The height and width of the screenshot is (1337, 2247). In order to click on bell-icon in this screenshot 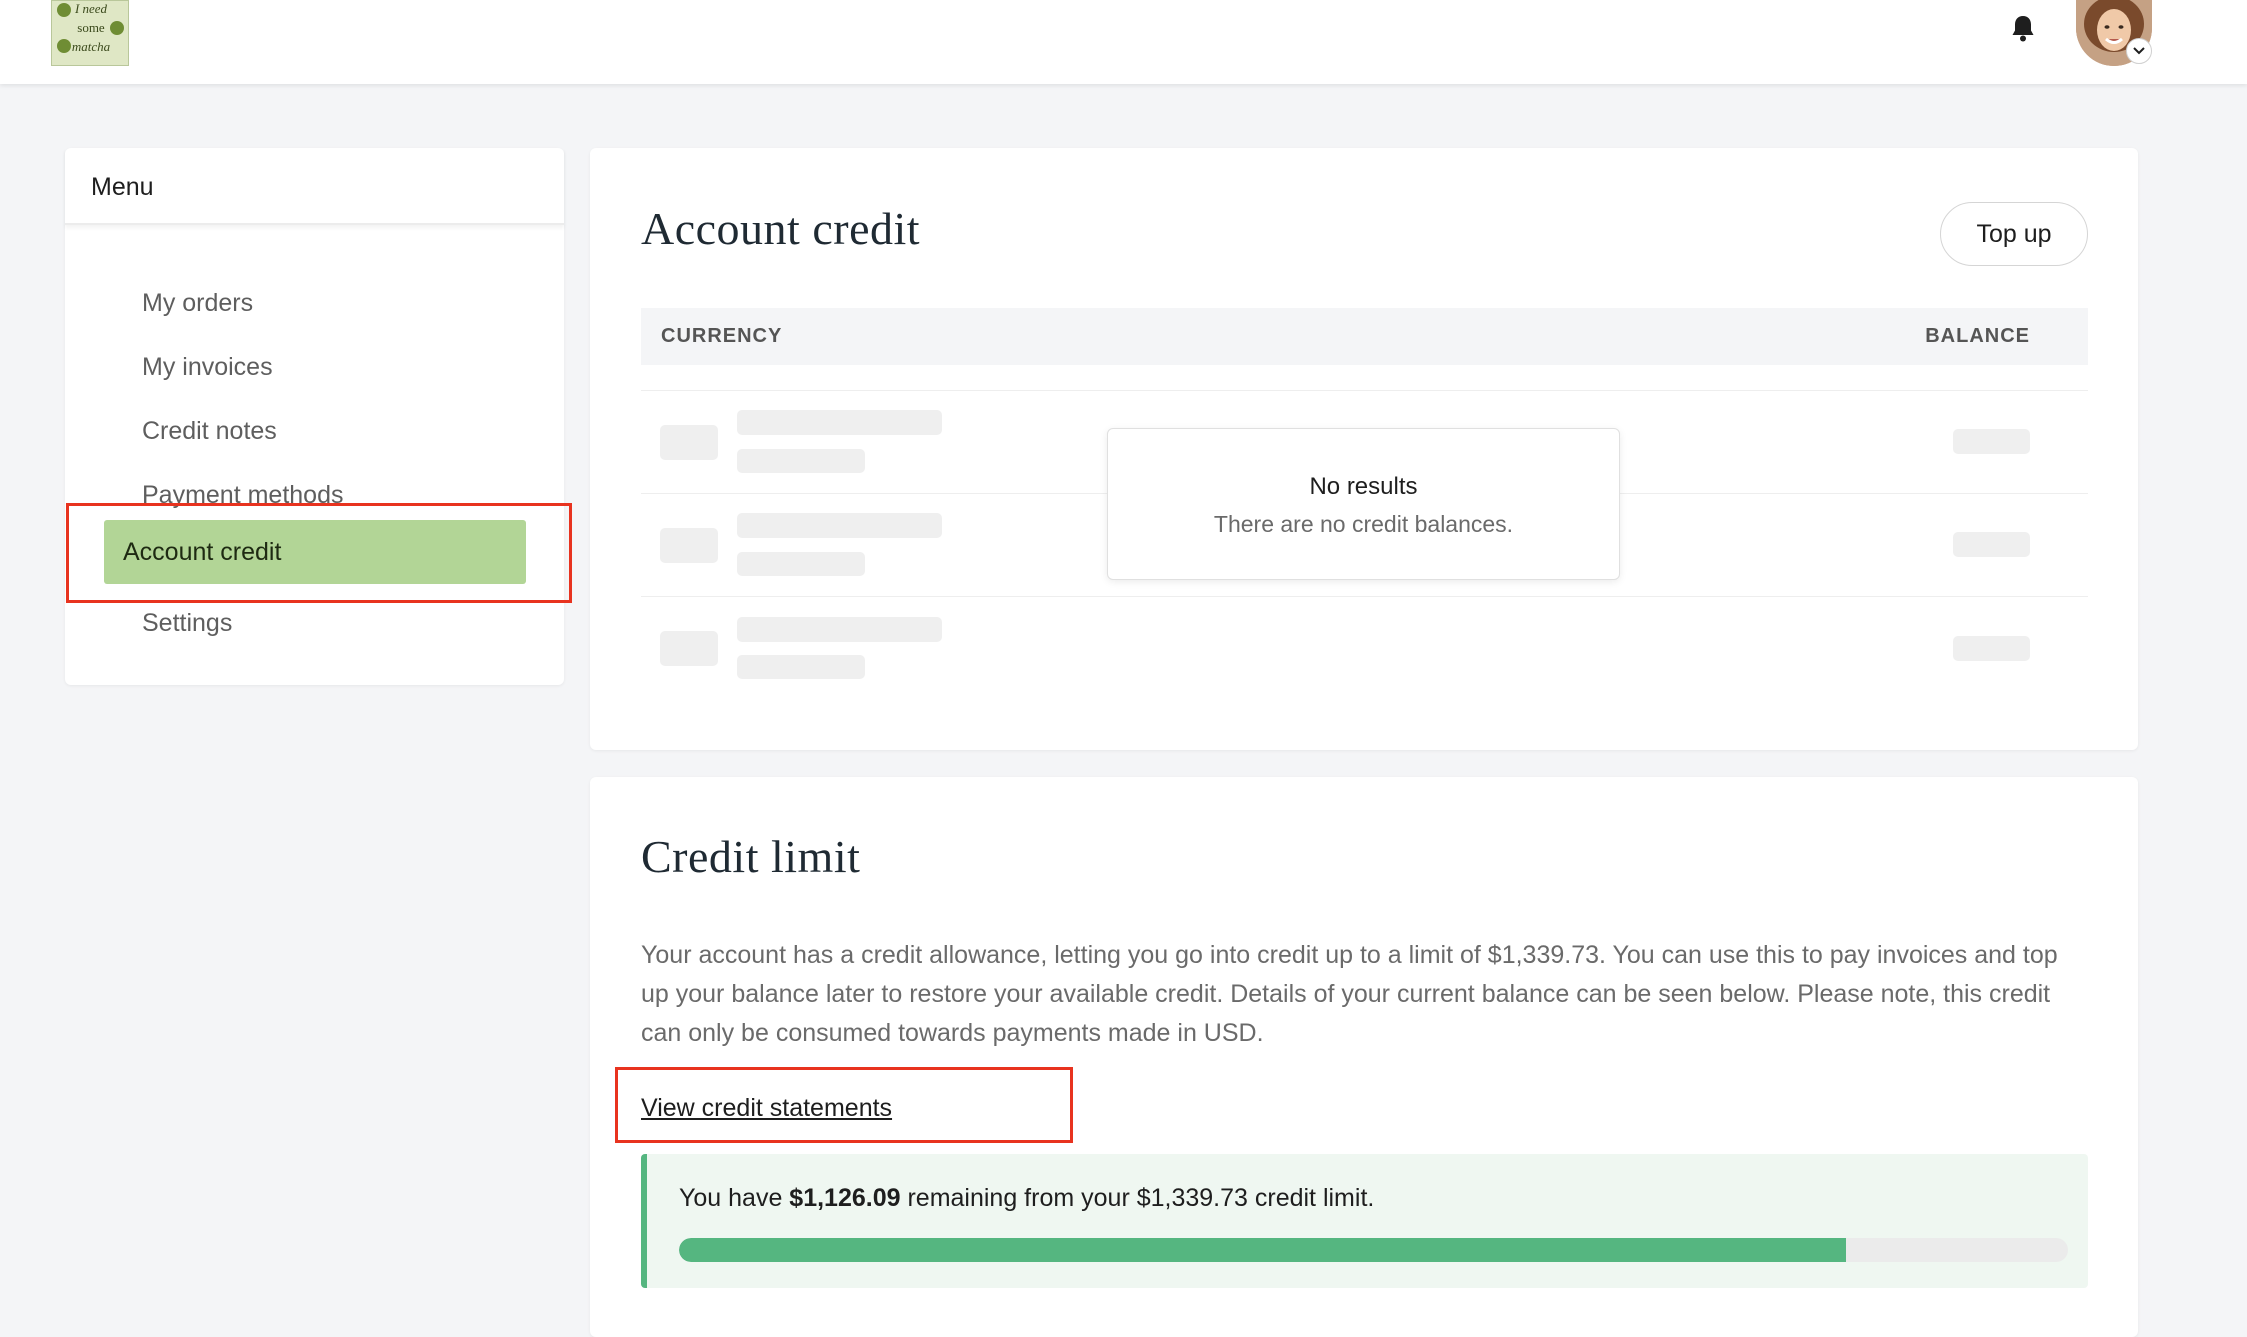, I will do `click(2023, 28)`.